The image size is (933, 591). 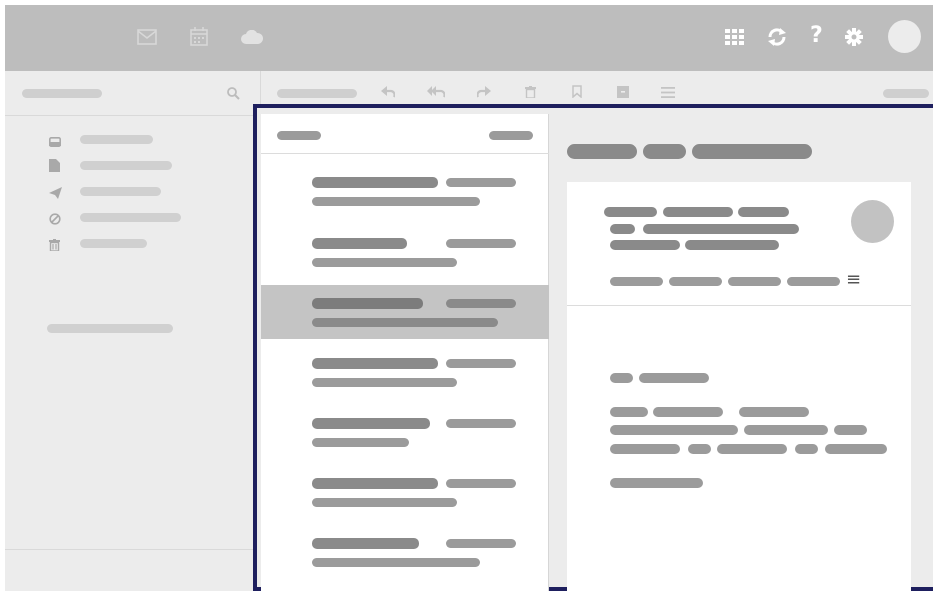 What do you see at coordinates (511, 135) in the screenshot?
I see `list-count` at bounding box center [511, 135].